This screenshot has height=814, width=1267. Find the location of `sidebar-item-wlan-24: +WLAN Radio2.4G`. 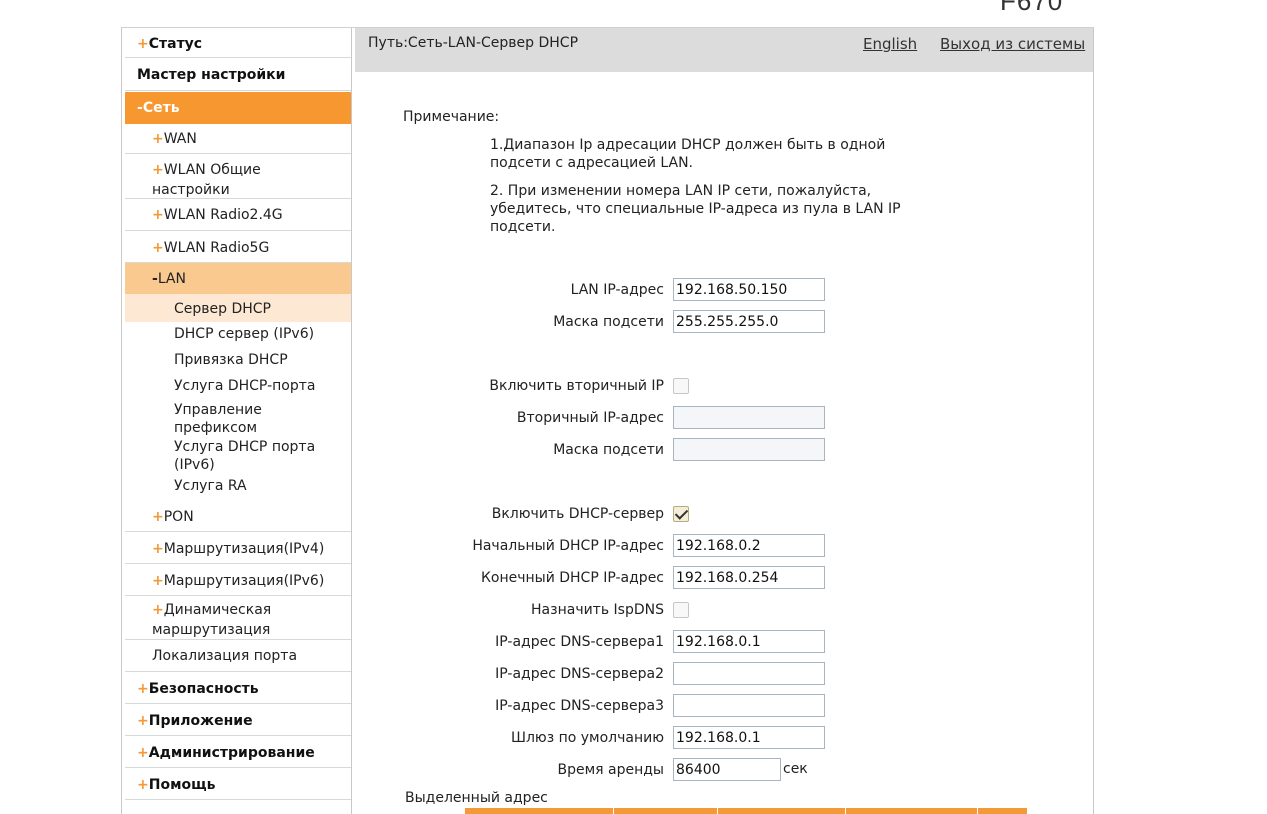

sidebar-item-wlan-24: +WLAN Radio2.4G is located at coordinates (238, 215).